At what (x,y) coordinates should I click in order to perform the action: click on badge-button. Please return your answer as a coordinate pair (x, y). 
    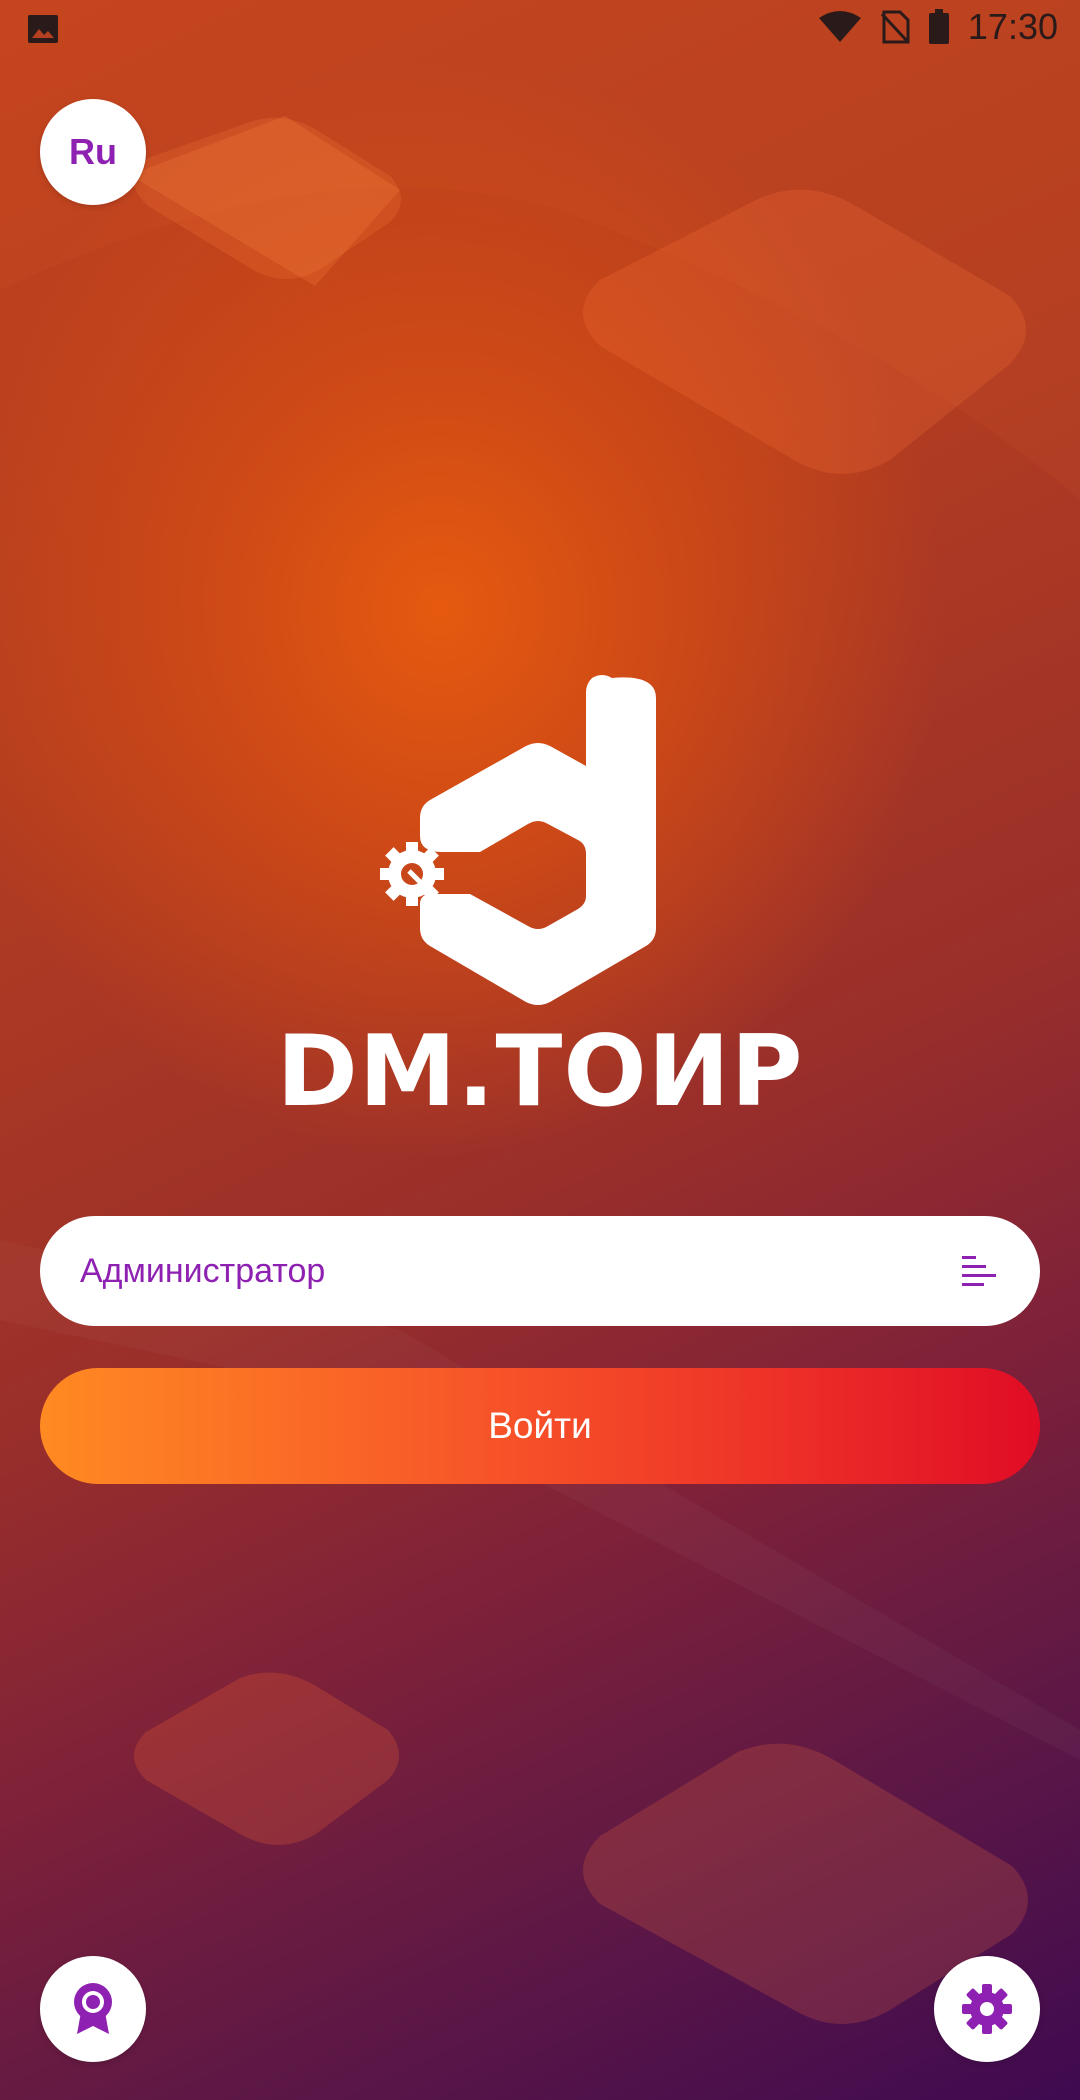
    Looking at the image, I should click on (93, 2009).